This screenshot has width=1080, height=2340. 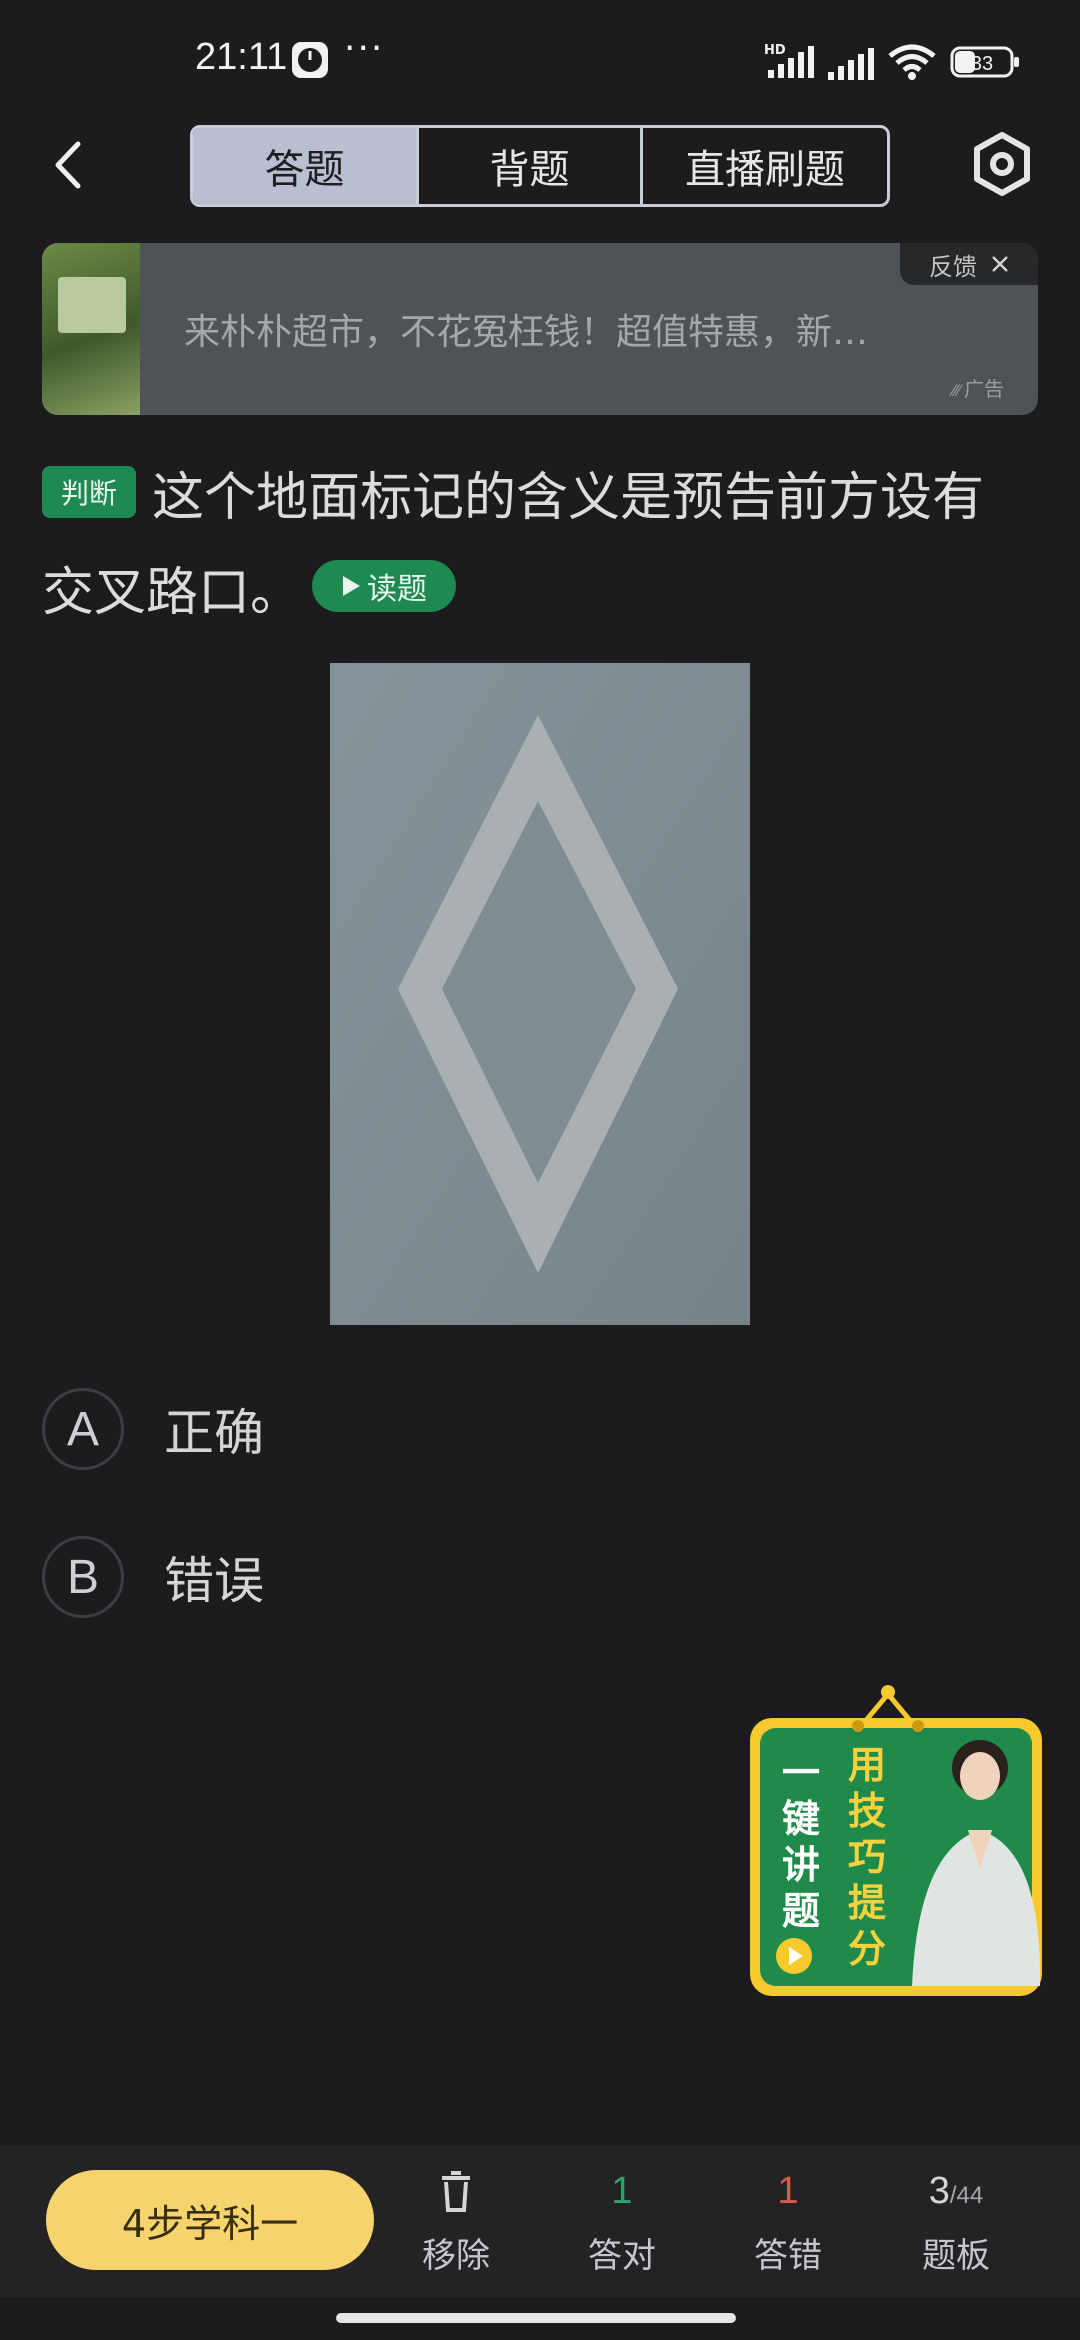 What do you see at coordinates (568, 498) in the screenshot?
I see `question-text-line1: 这个地面标记的含义是预告前方设有` at bounding box center [568, 498].